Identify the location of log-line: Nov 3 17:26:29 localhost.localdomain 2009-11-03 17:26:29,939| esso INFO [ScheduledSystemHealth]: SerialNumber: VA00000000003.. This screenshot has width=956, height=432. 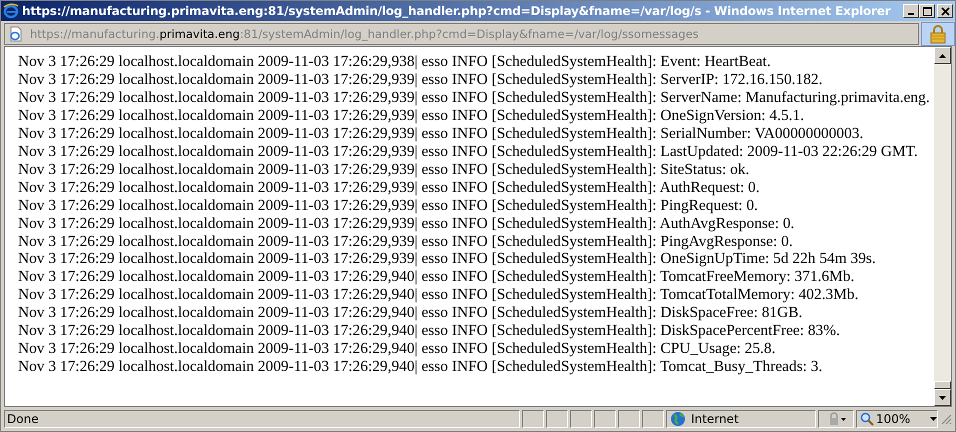
(441, 133).